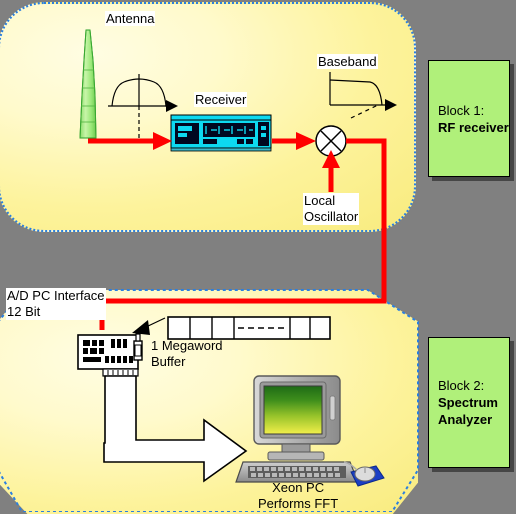 The image size is (516, 514). I want to click on buffer-label-line2: Buffer, so click(168, 361).